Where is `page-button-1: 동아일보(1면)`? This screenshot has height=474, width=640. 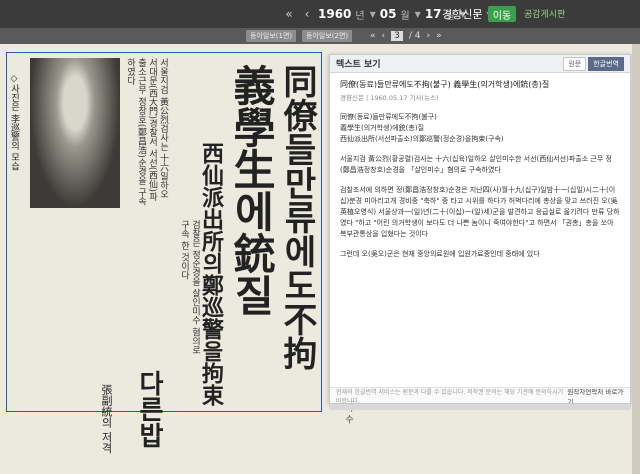 page-button-1: 동아일보(1면) is located at coordinates (271, 36).